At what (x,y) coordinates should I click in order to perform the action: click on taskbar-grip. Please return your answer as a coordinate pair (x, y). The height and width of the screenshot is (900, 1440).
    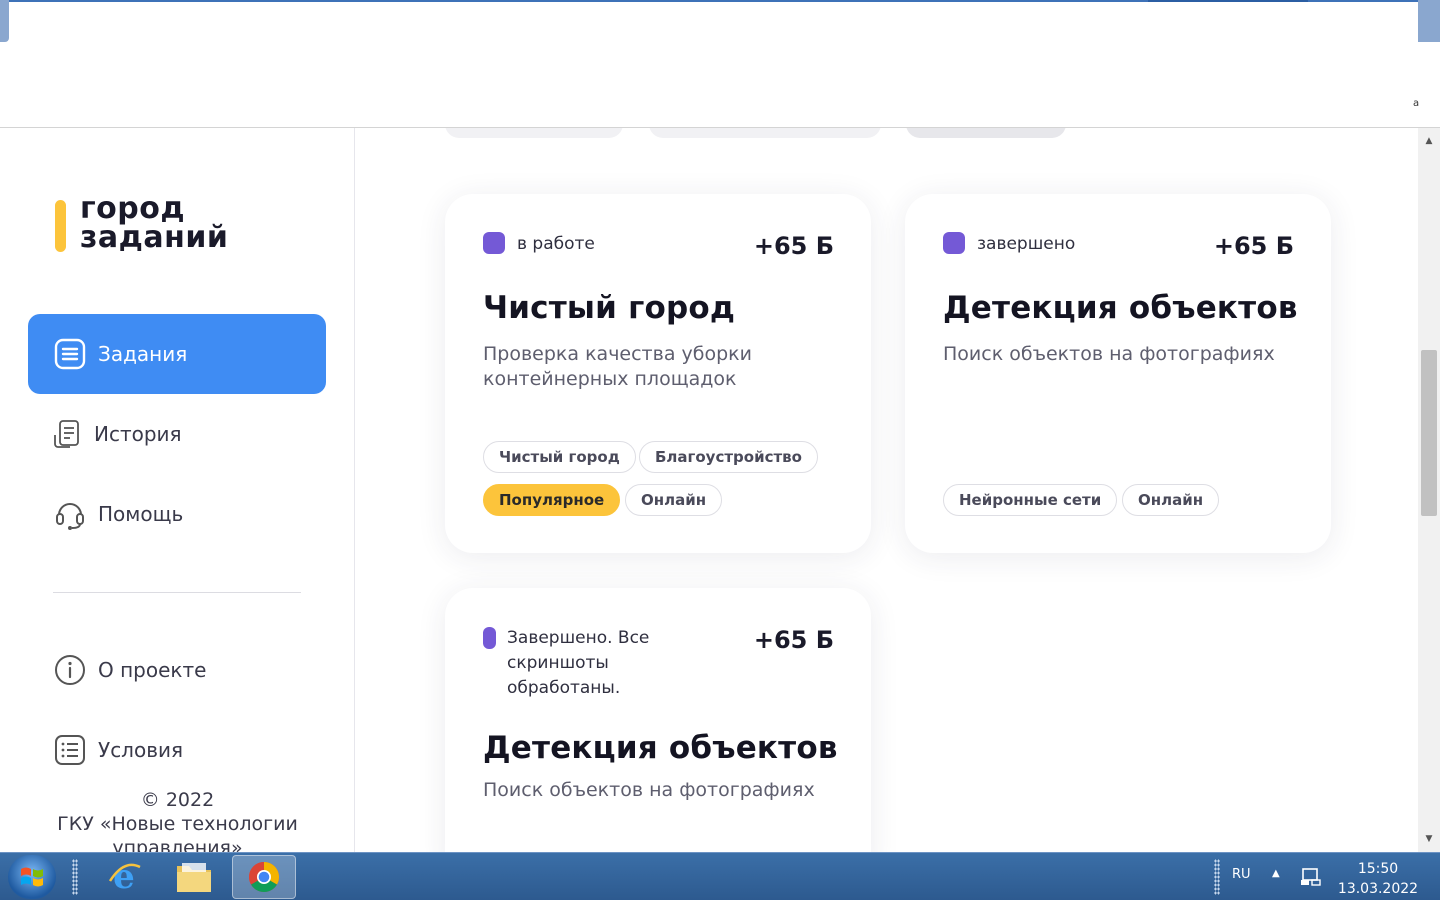
    Looking at the image, I should click on (75, 877).